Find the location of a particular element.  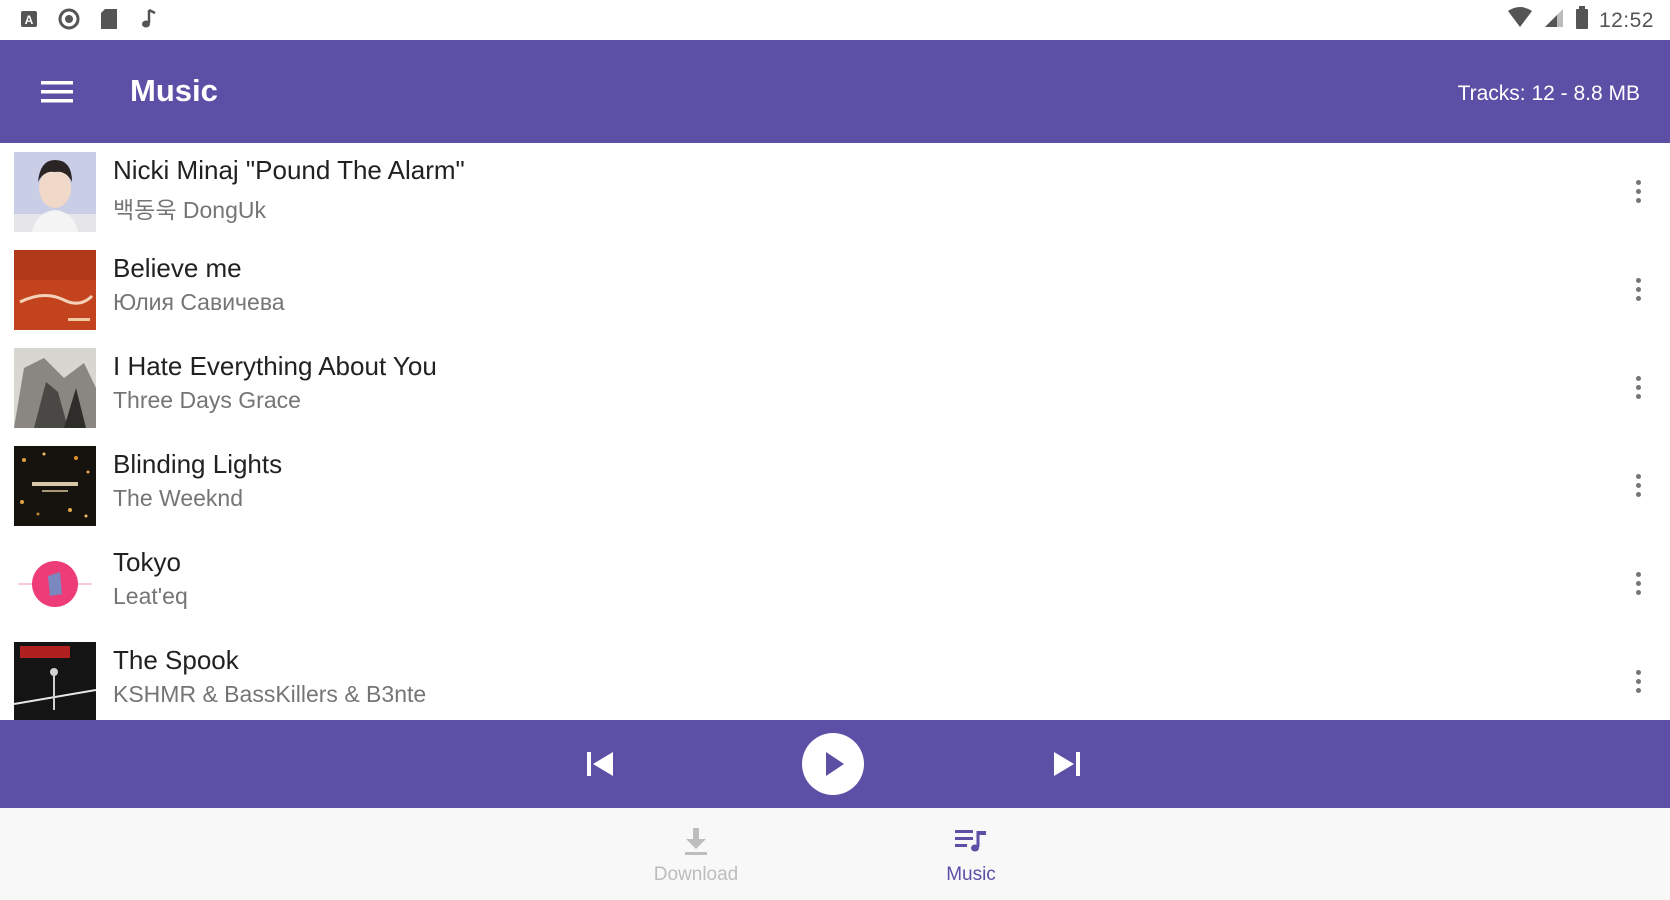

track-artist: Three Days Grace is located at coordinates (207, 400).